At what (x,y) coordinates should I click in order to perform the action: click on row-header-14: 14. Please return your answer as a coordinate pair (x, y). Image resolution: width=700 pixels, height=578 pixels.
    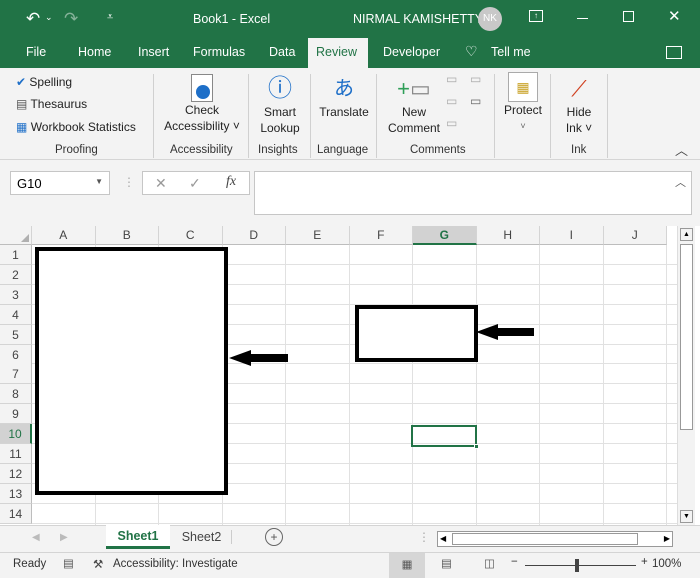
    Looking at the image, I should click on (16, 513).